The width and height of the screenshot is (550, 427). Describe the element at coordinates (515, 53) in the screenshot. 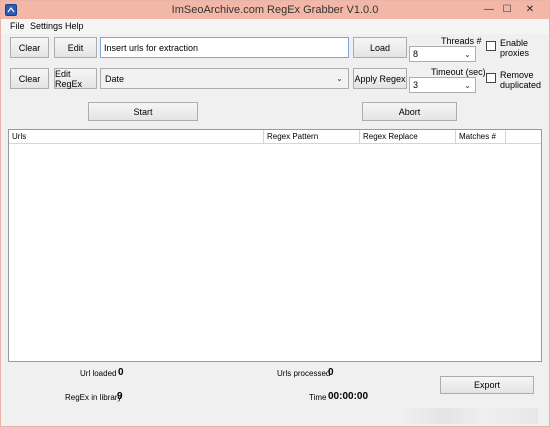

I see `enable-proxies-label-line2: proxies` at that location.